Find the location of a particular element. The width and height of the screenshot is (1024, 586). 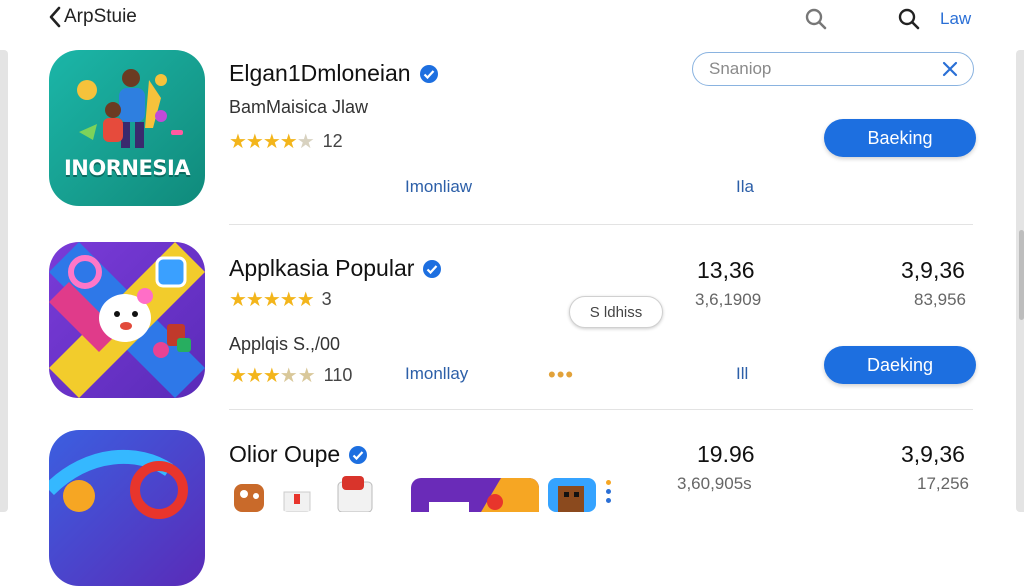

app-subtitle: BamMaisica Jlaw is located at coordinates (299, 107).